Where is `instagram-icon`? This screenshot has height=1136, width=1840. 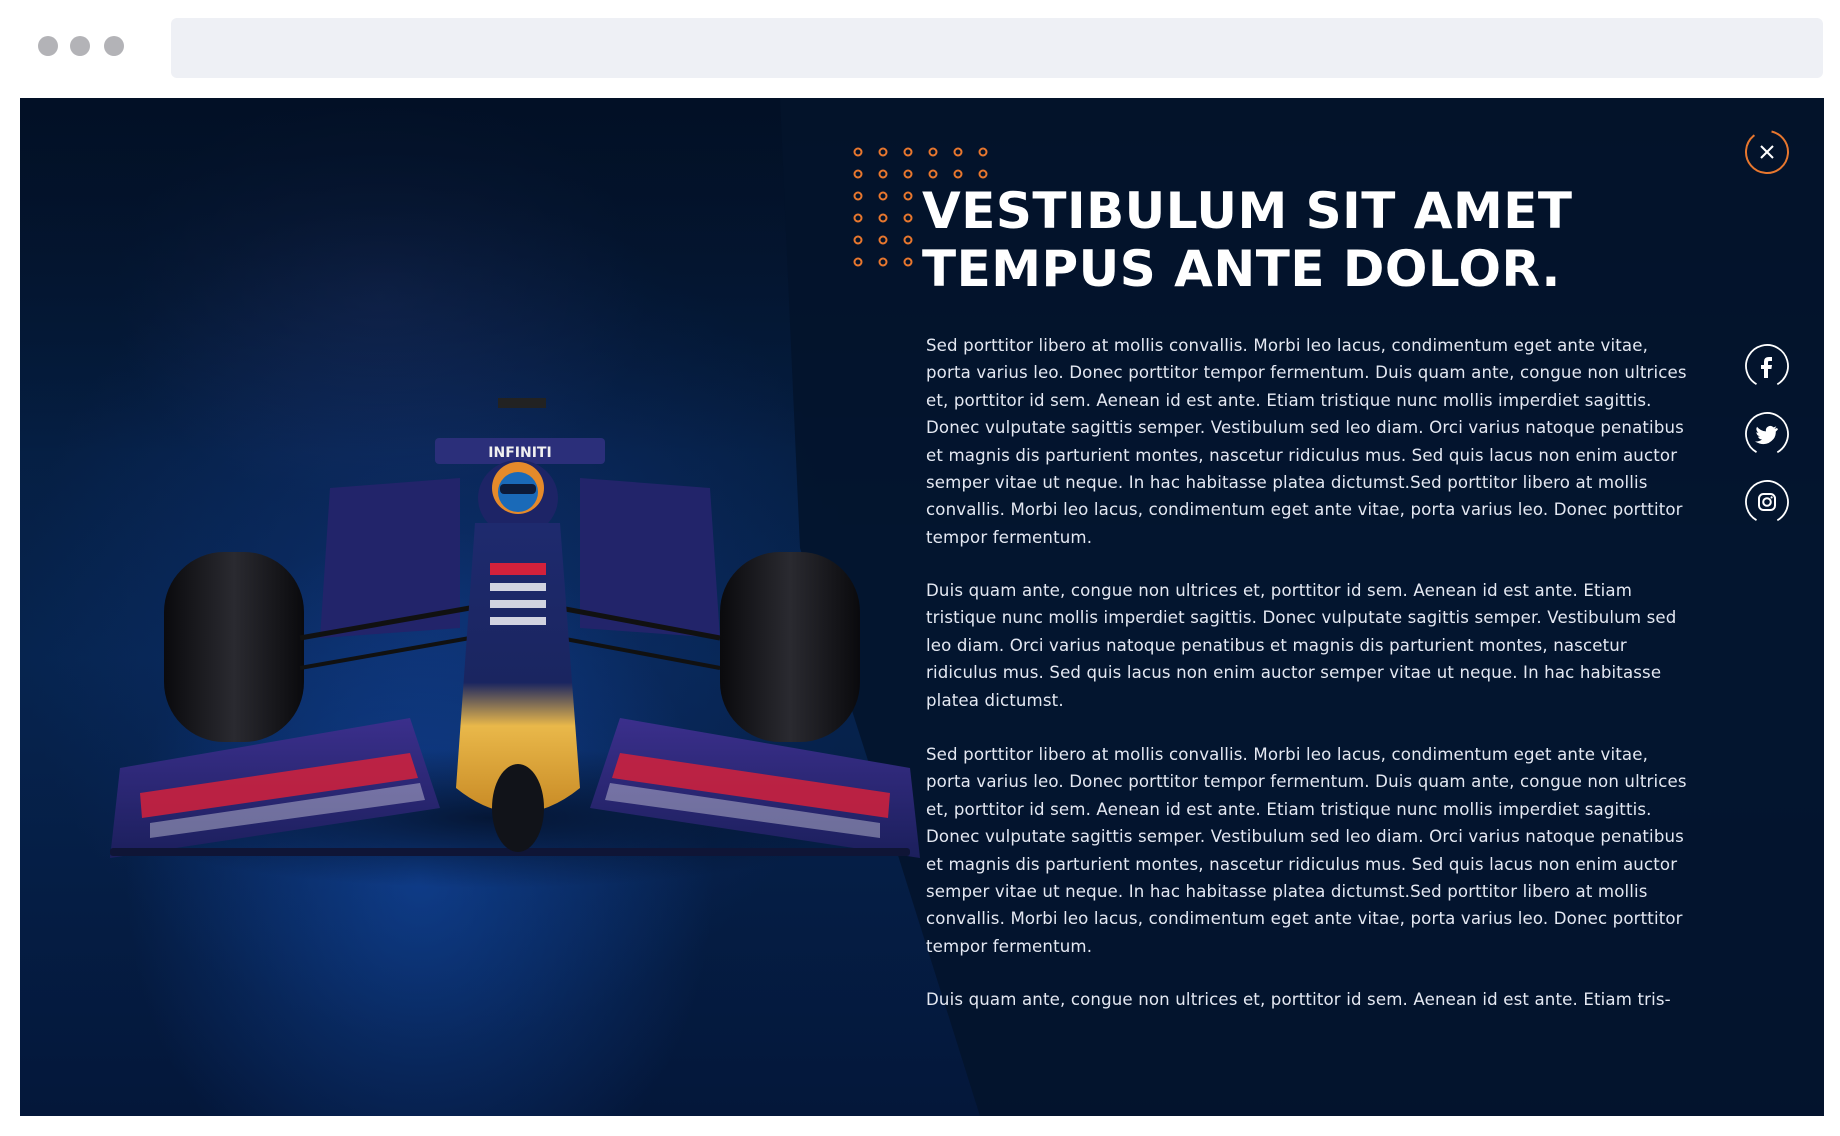 instagram-icon is located at coordinates (1767, 502).